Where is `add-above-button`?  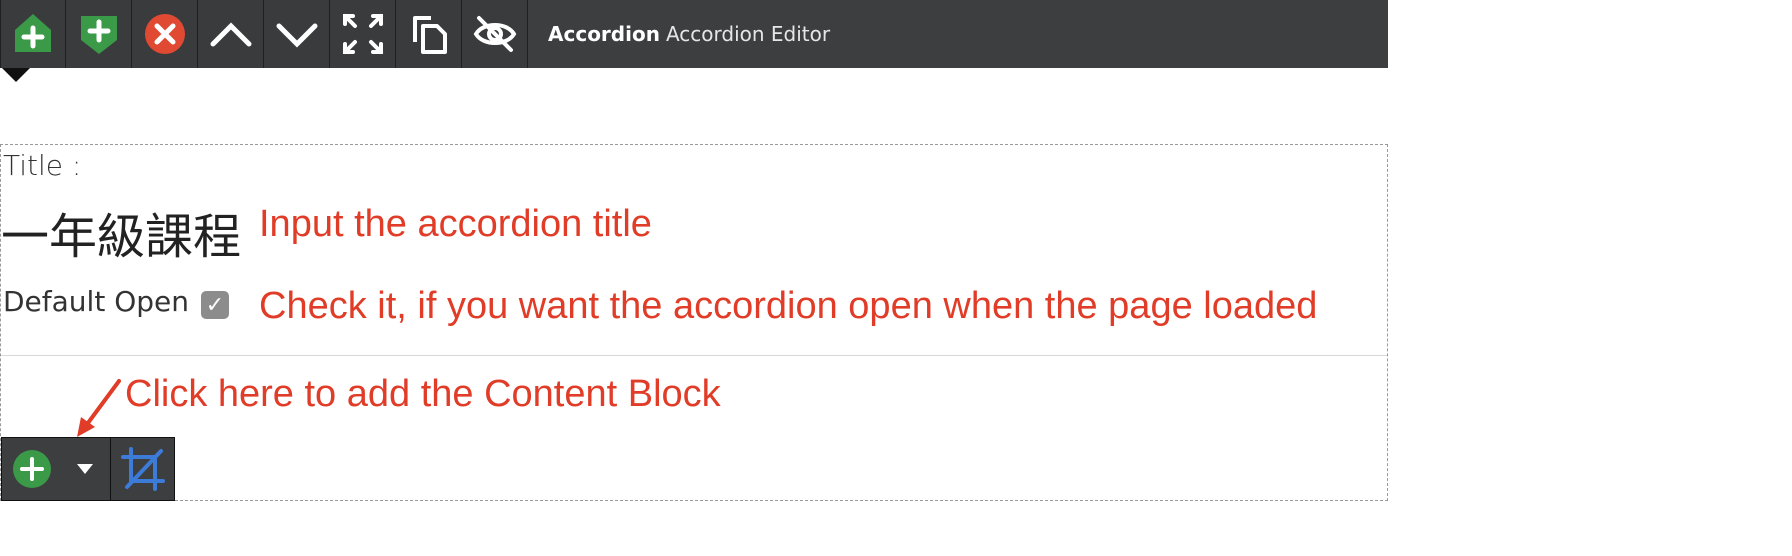
add-above-button is located at coordinates (33, 34).